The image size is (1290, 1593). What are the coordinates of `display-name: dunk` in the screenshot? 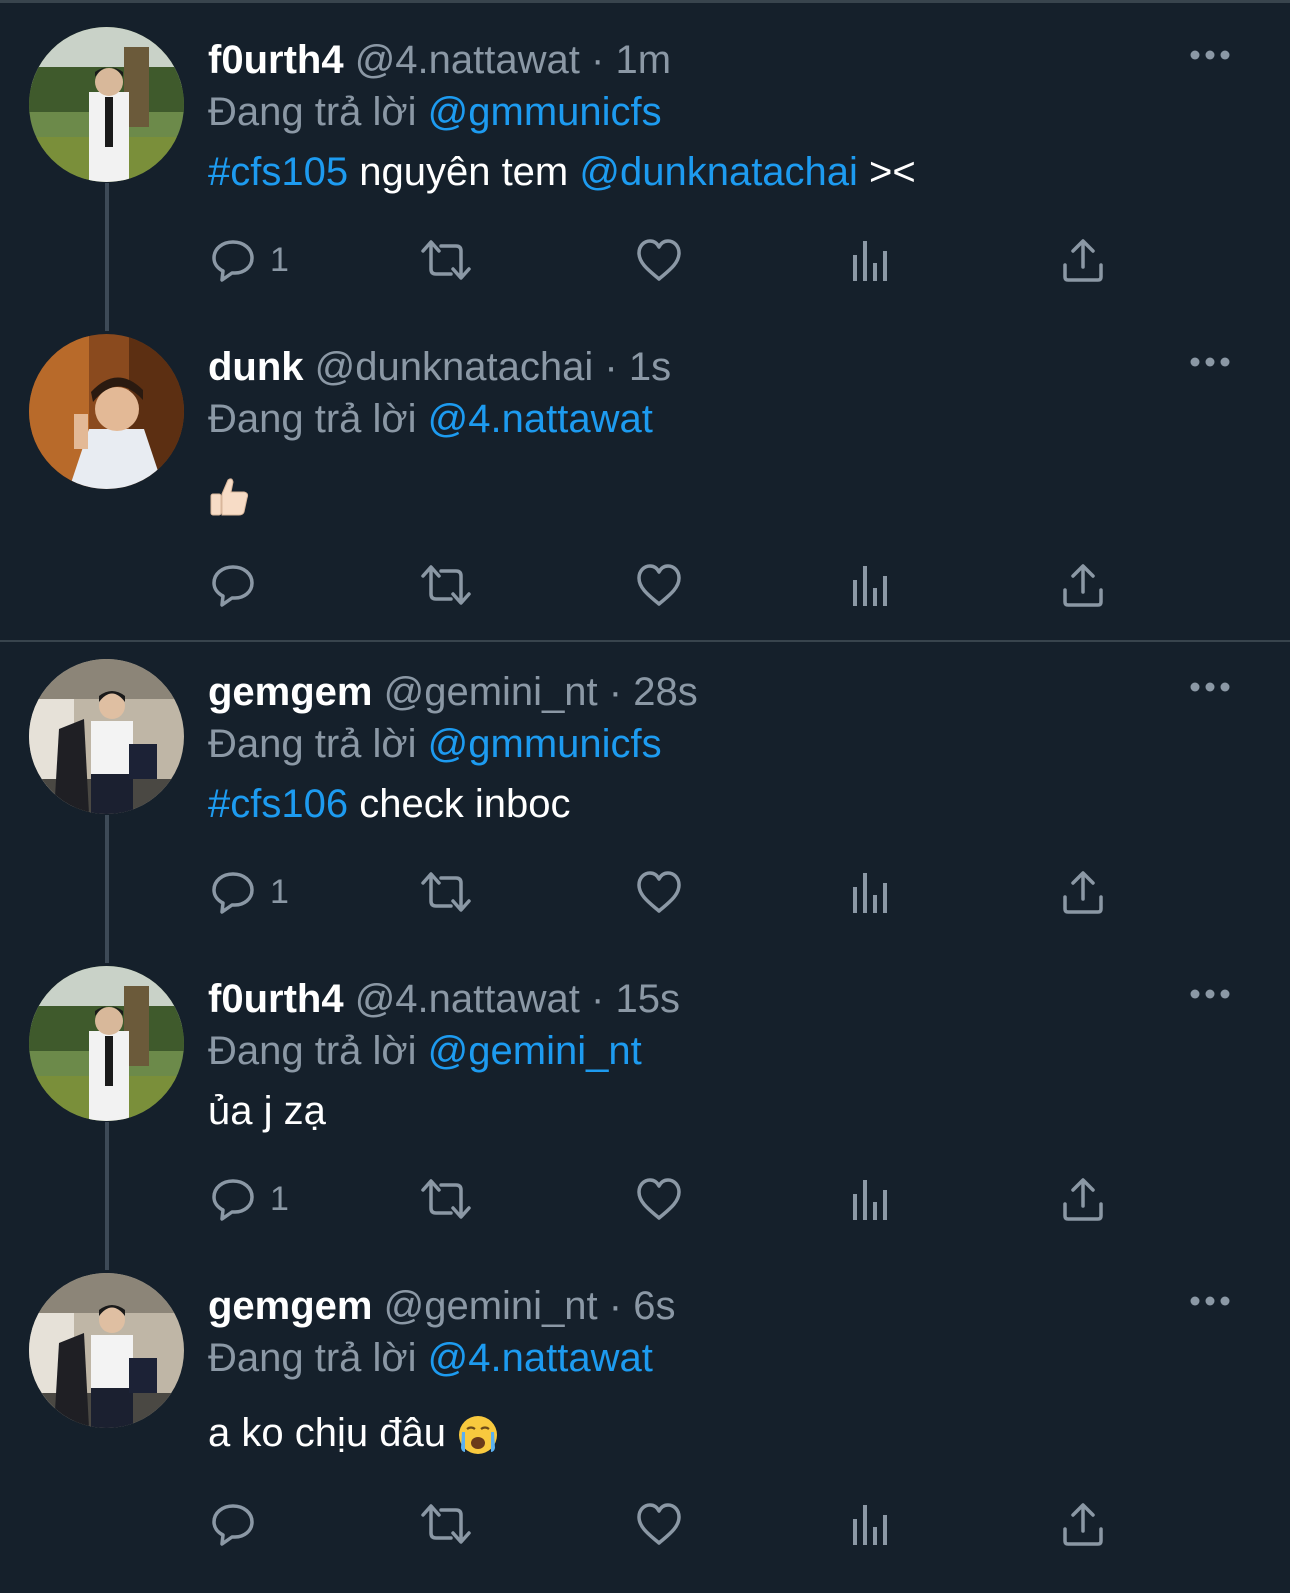 It's located at (256, 367).